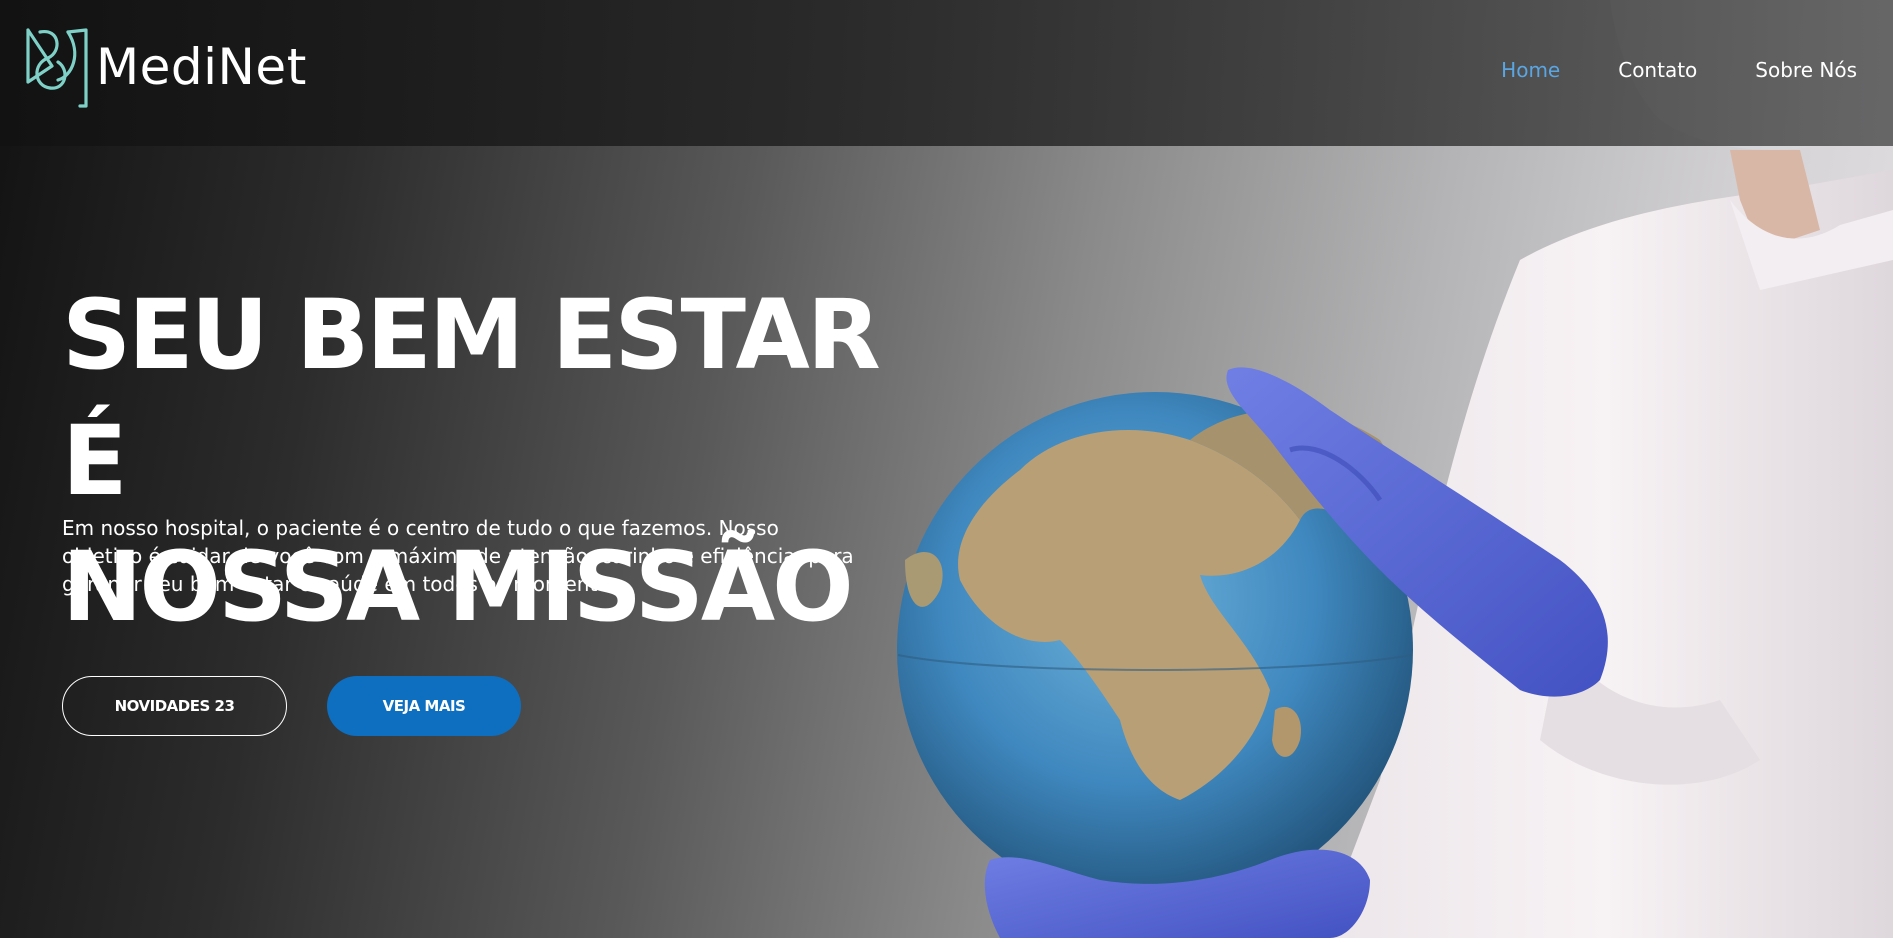 This screenshot has height=938, width=1893. I want to click on see-more-button: VEJA MAIS, so click(424, 706).